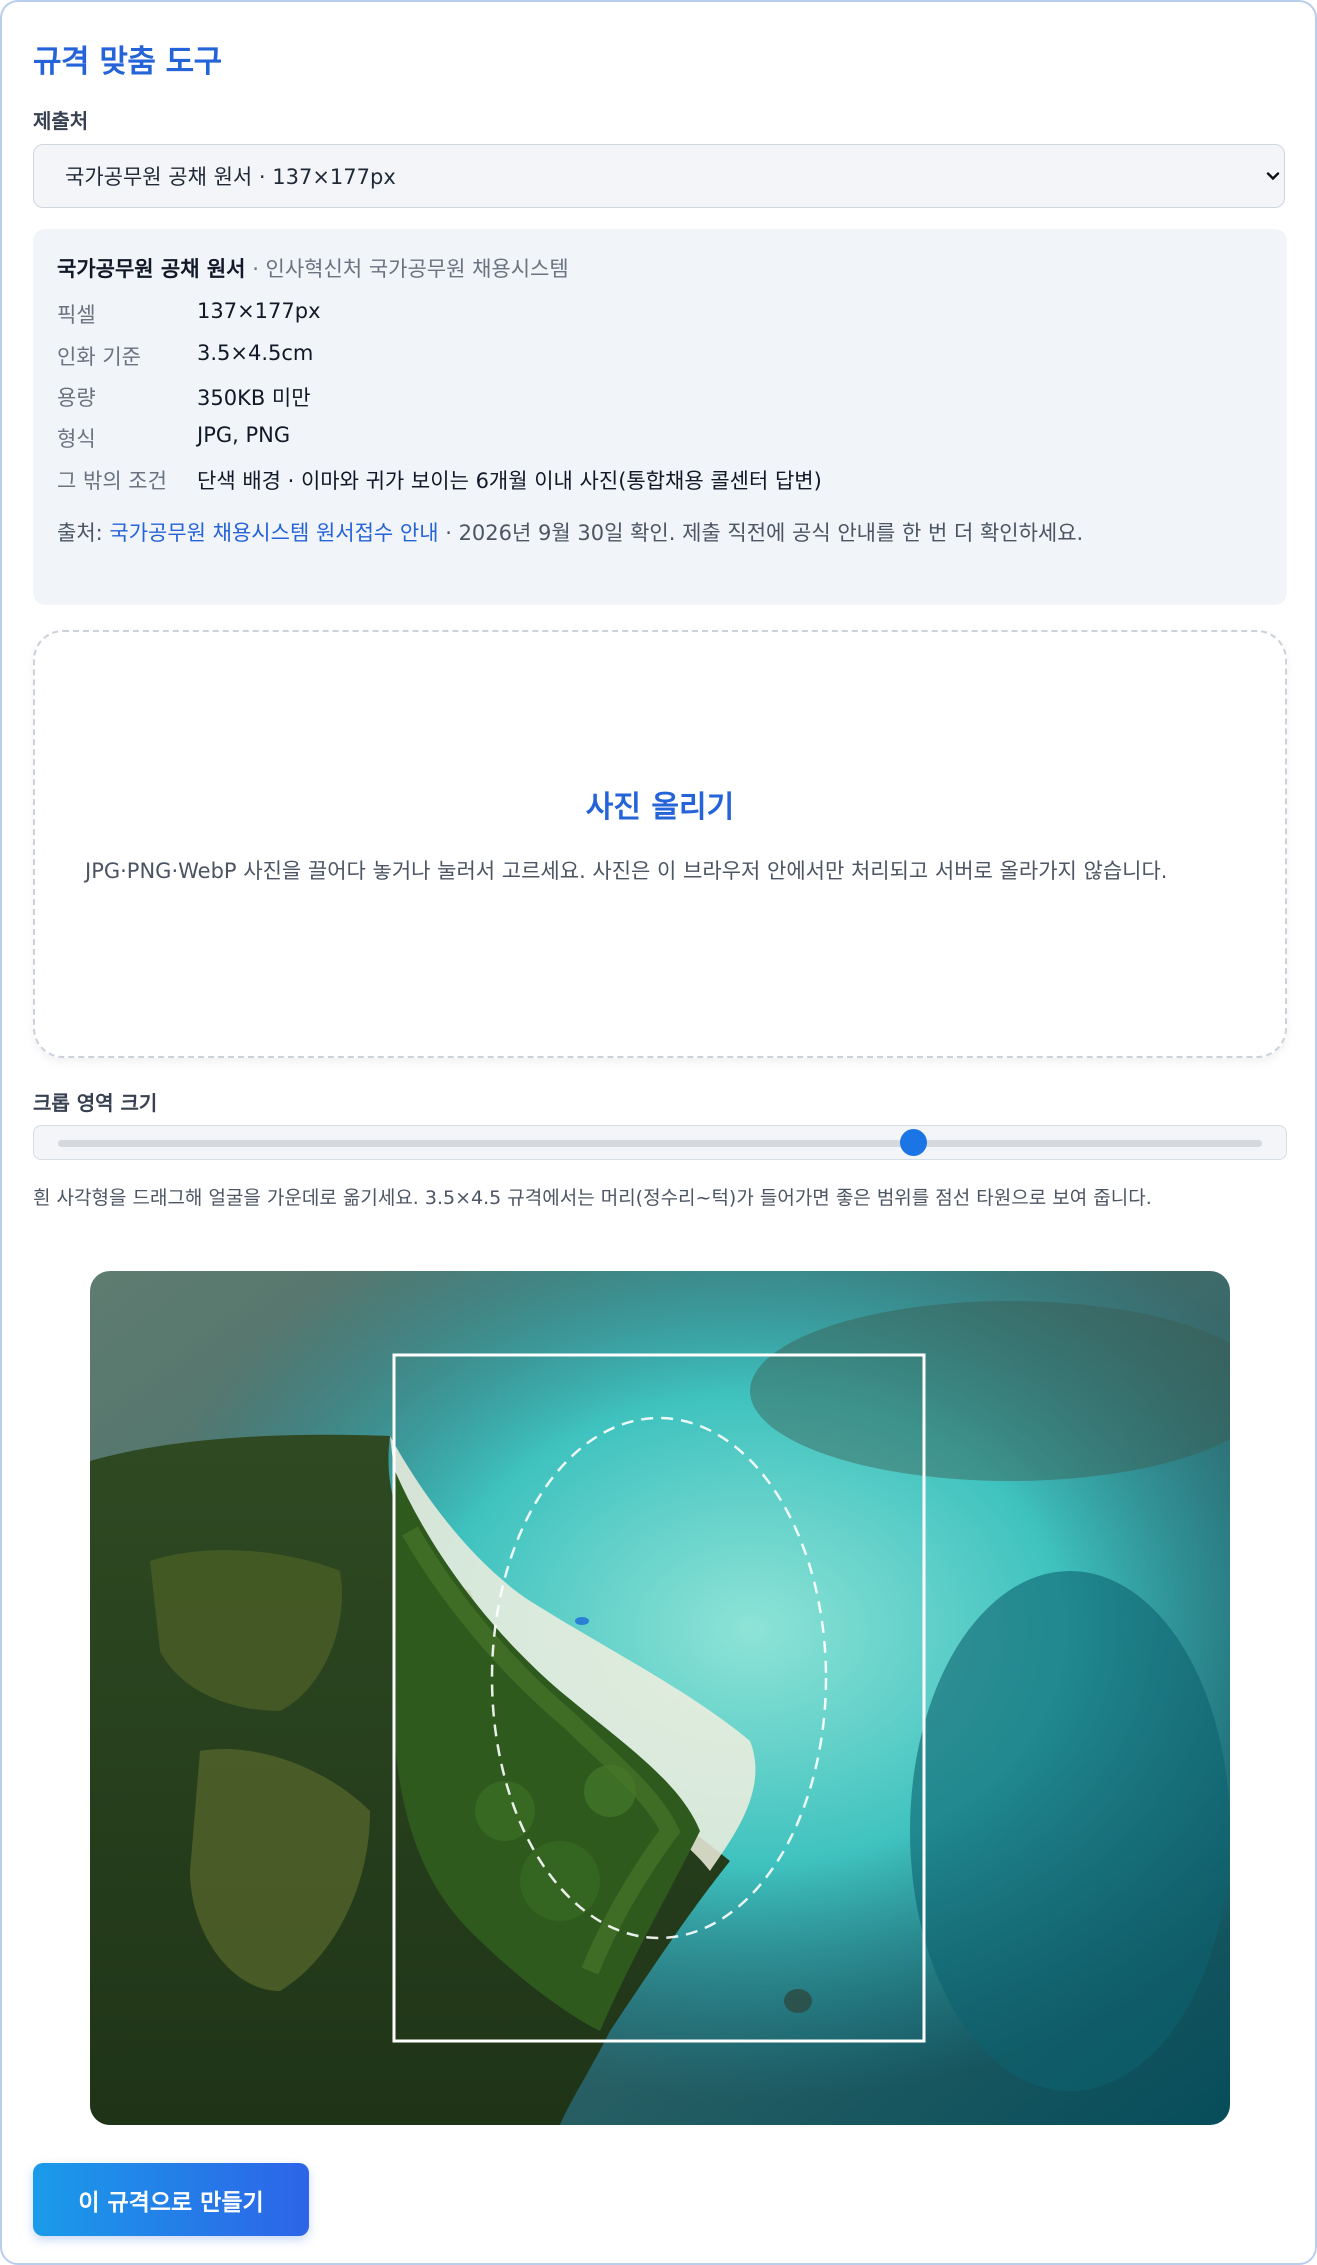 This screenshot has height=2265, width=1317. I want to click on spec-name: 국가공무원 공채 원서, so click(151, 269).